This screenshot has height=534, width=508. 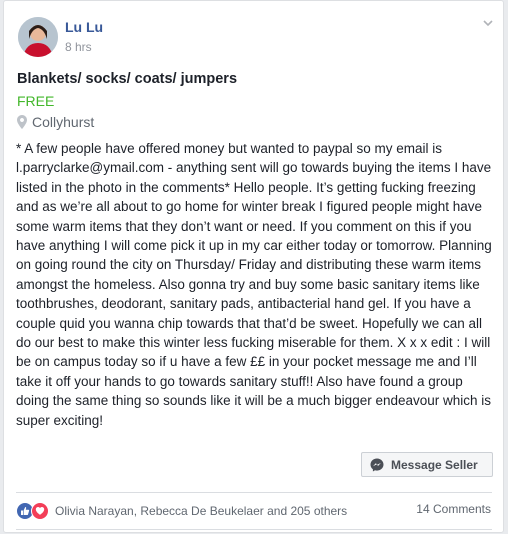 What do you see at coordinates (84, 27) in the screenshot?
I see `author-name: Lu Lu` at bounding box center [84, 27].